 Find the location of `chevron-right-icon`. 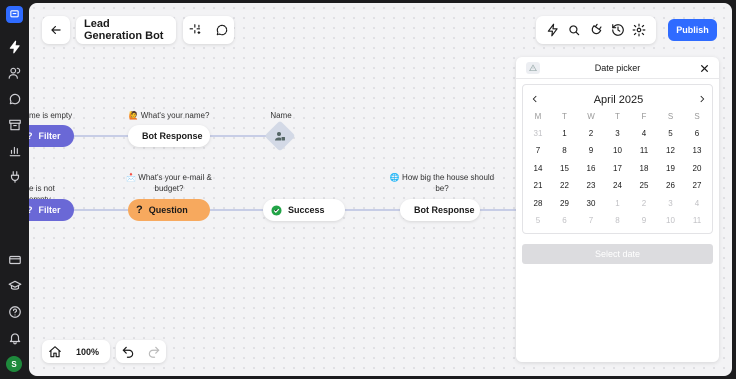

chevron-right-icon is located at coordinates (702, 99).